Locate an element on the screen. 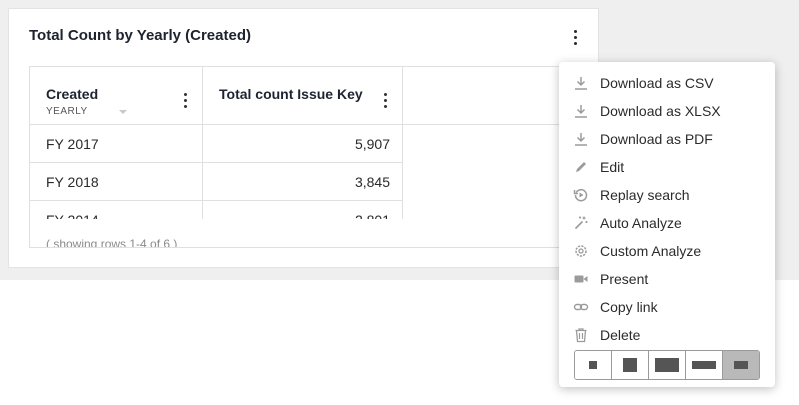 Image resolution: width=799 pixels, height=405 pixels. trash-icon is located at coordinates (581, 335).